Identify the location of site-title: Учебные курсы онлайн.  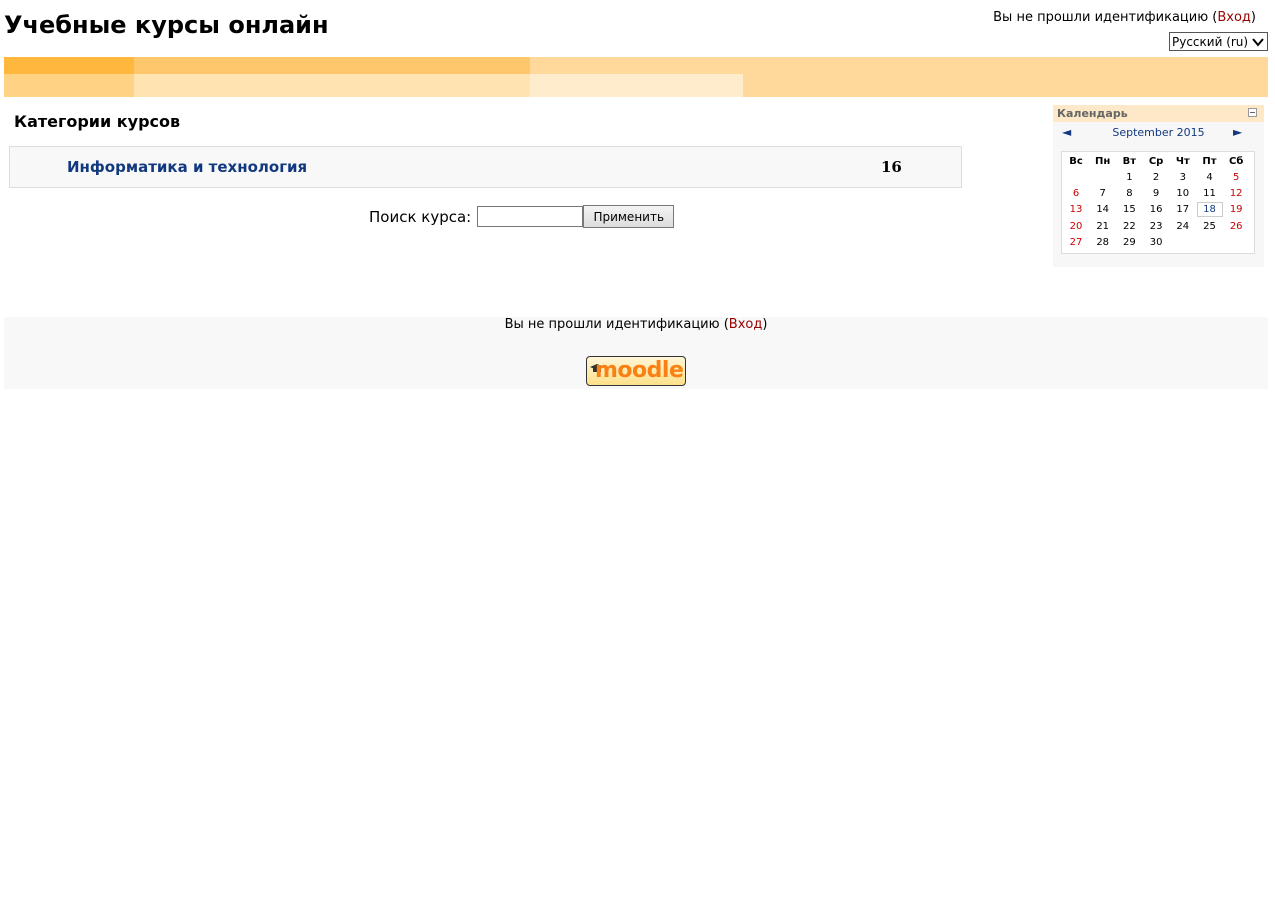
(166, 25).